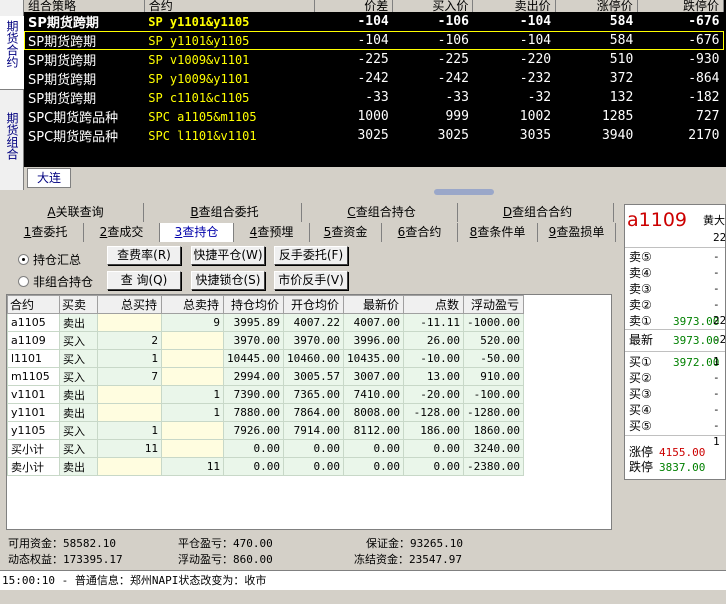  I want to click on quick-close-button: 快捷平仓(W), so click(228, 255).